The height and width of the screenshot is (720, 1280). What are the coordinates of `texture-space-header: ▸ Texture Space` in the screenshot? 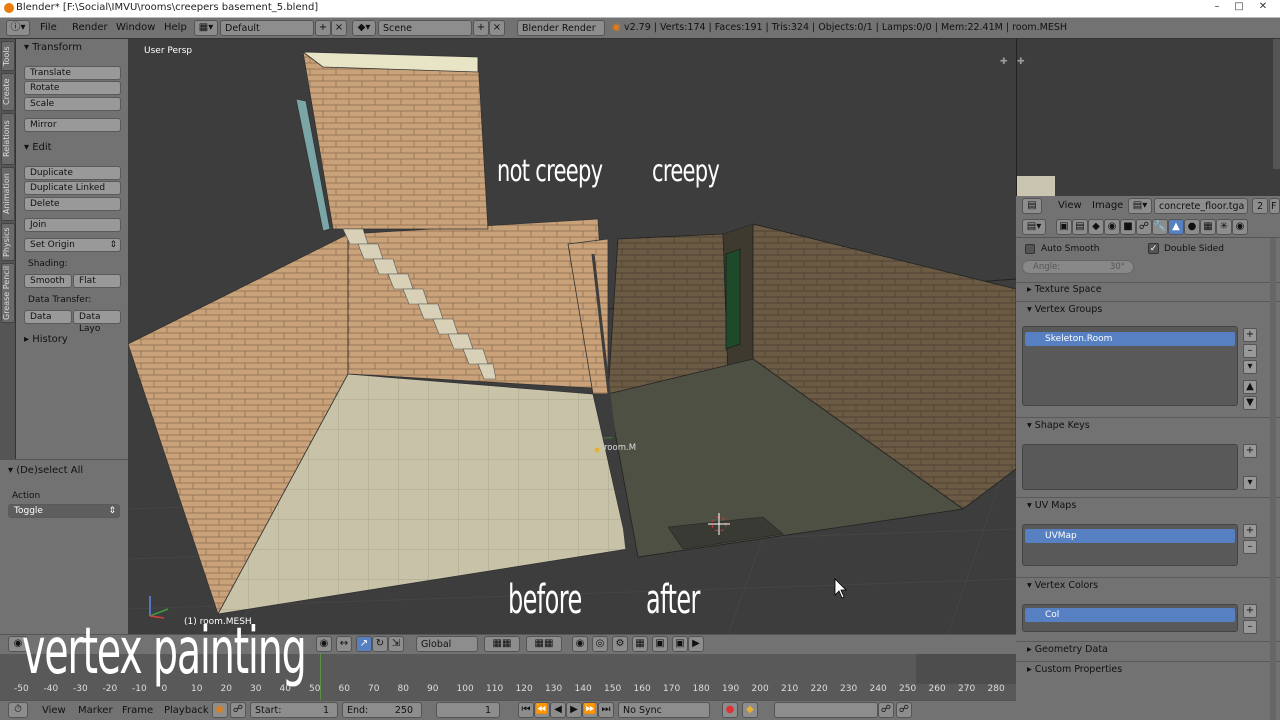 It's located at (1064, 289).